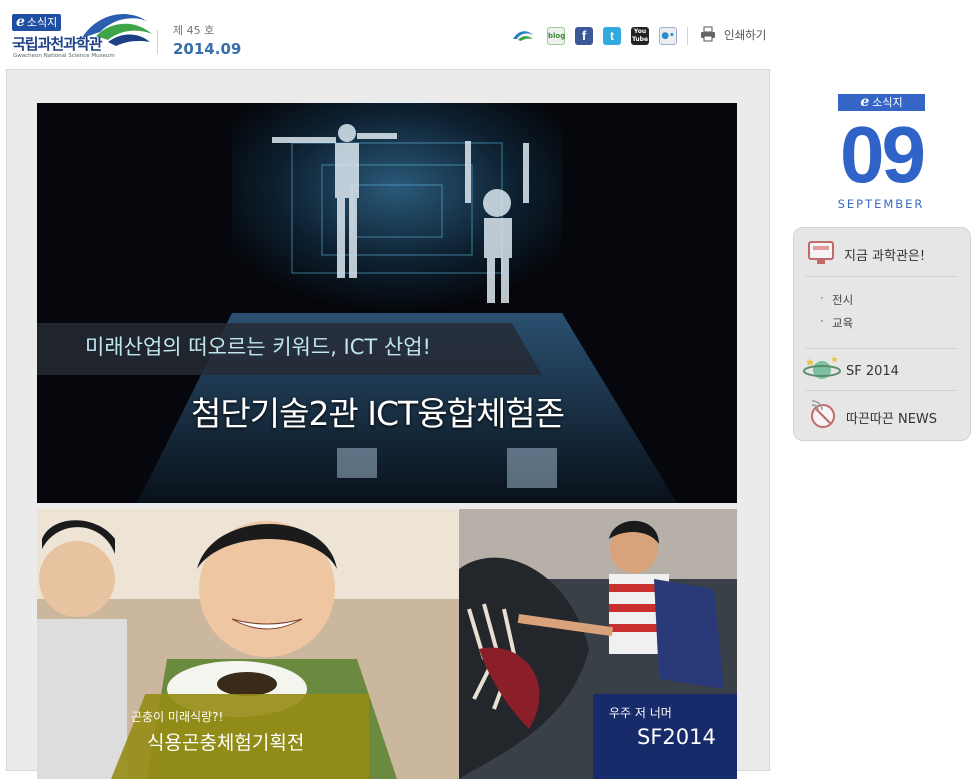 The height and width of the screenshot is (779, 980). What do you see at coordinates (177, 717) in the screenshot?
I see `card-small-title: 곤충이 미래식량?!` at bounding box center [177, 717].